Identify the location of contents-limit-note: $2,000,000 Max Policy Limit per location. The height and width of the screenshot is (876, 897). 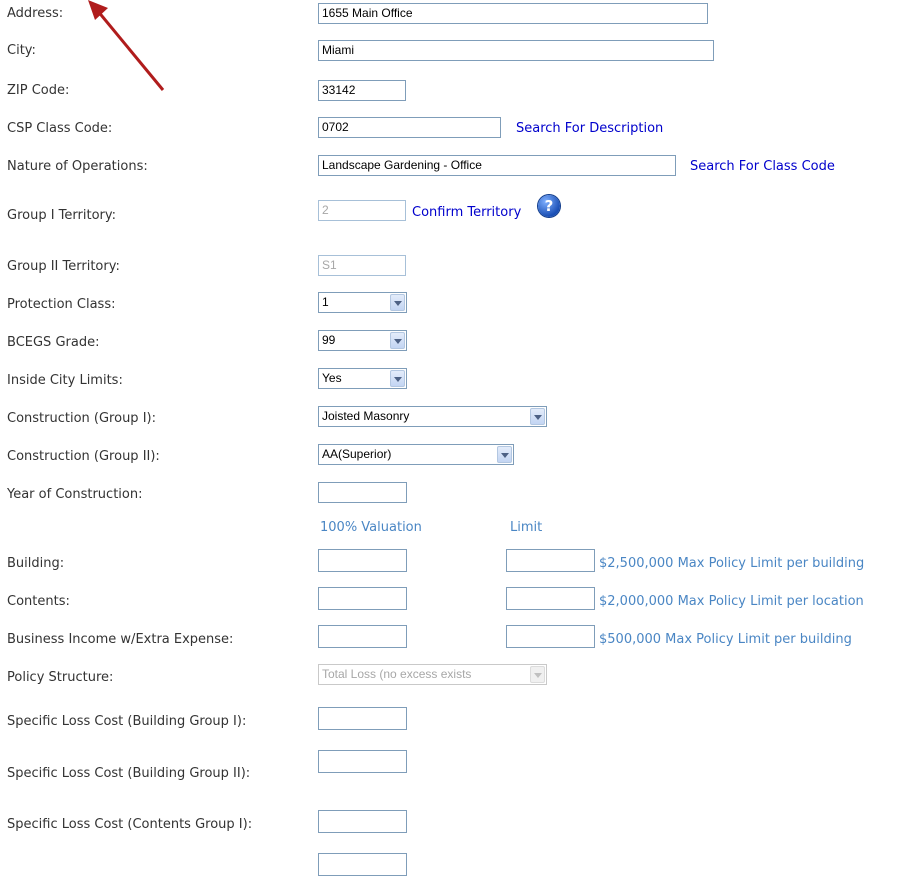
(731, 601).